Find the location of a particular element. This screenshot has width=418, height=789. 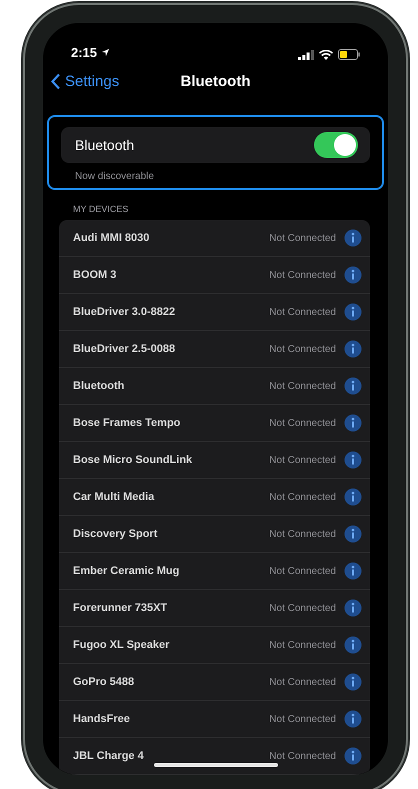

wifi-icon is located at coordinates (326, 55).